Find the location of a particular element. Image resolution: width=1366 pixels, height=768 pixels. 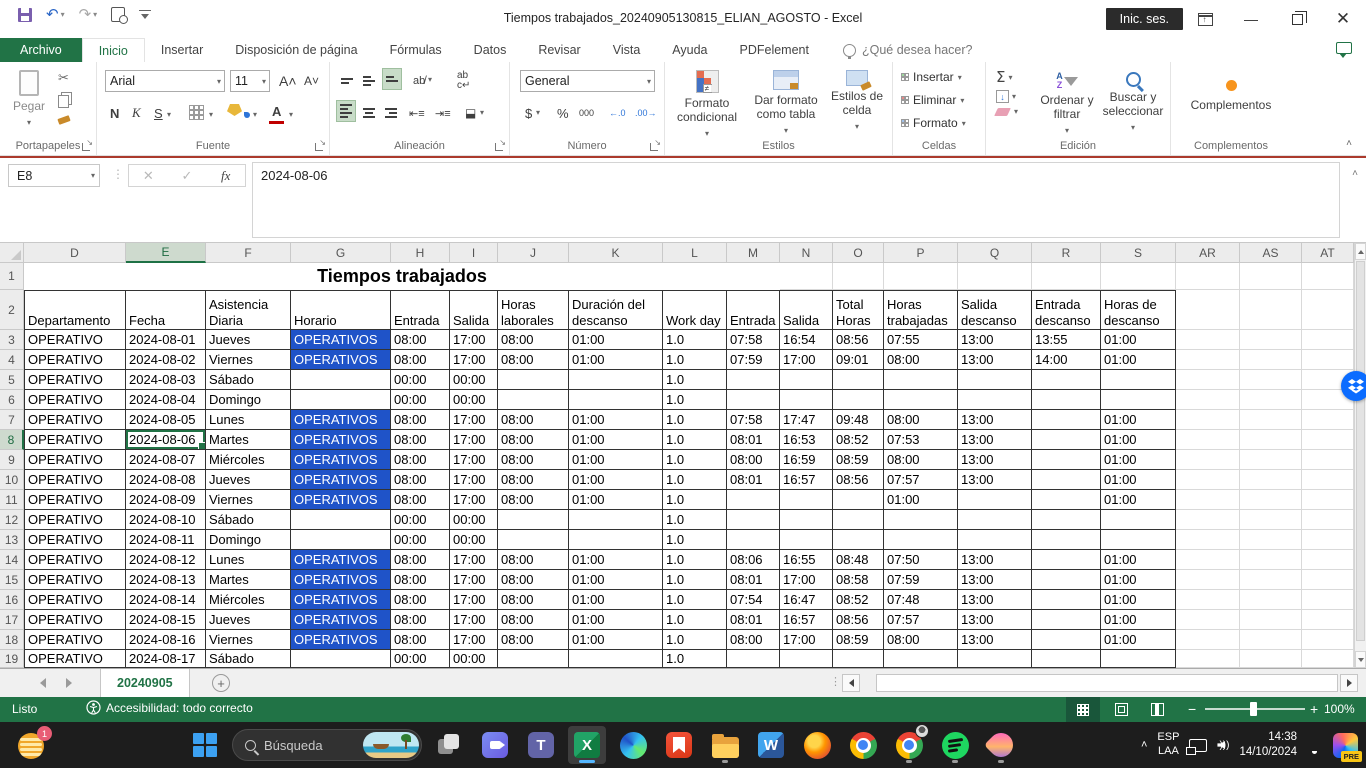

cell-D11: OPERATIVO is located at coordinates (75, 500).